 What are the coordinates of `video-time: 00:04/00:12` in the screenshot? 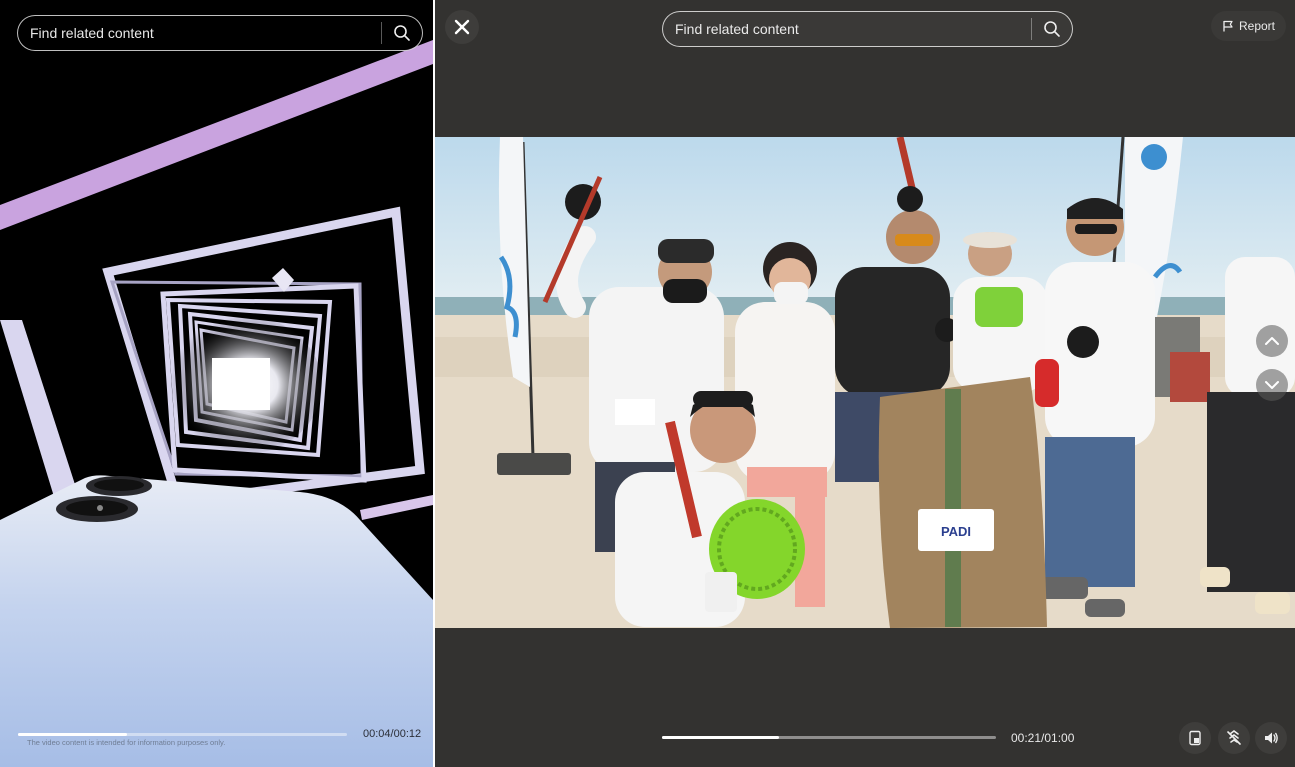 It's located at (392, 734).